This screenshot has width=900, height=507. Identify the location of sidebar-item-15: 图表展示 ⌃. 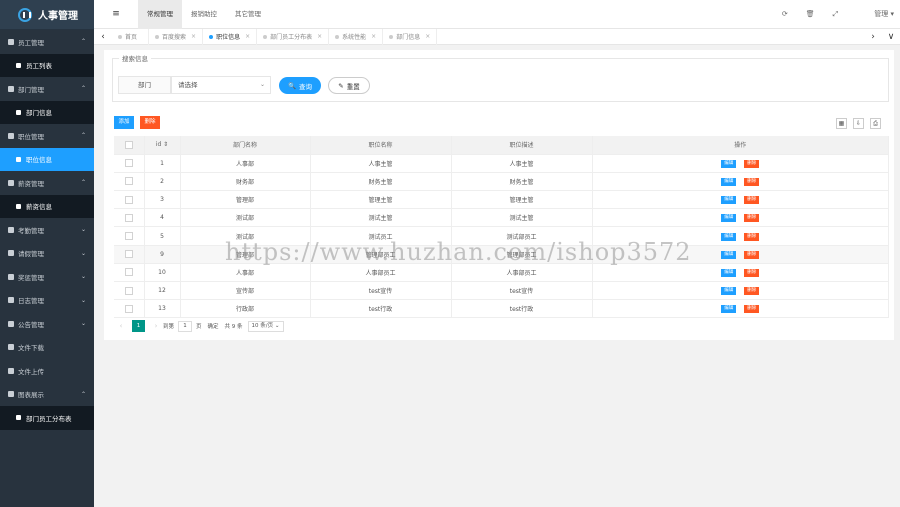
(47, 395).